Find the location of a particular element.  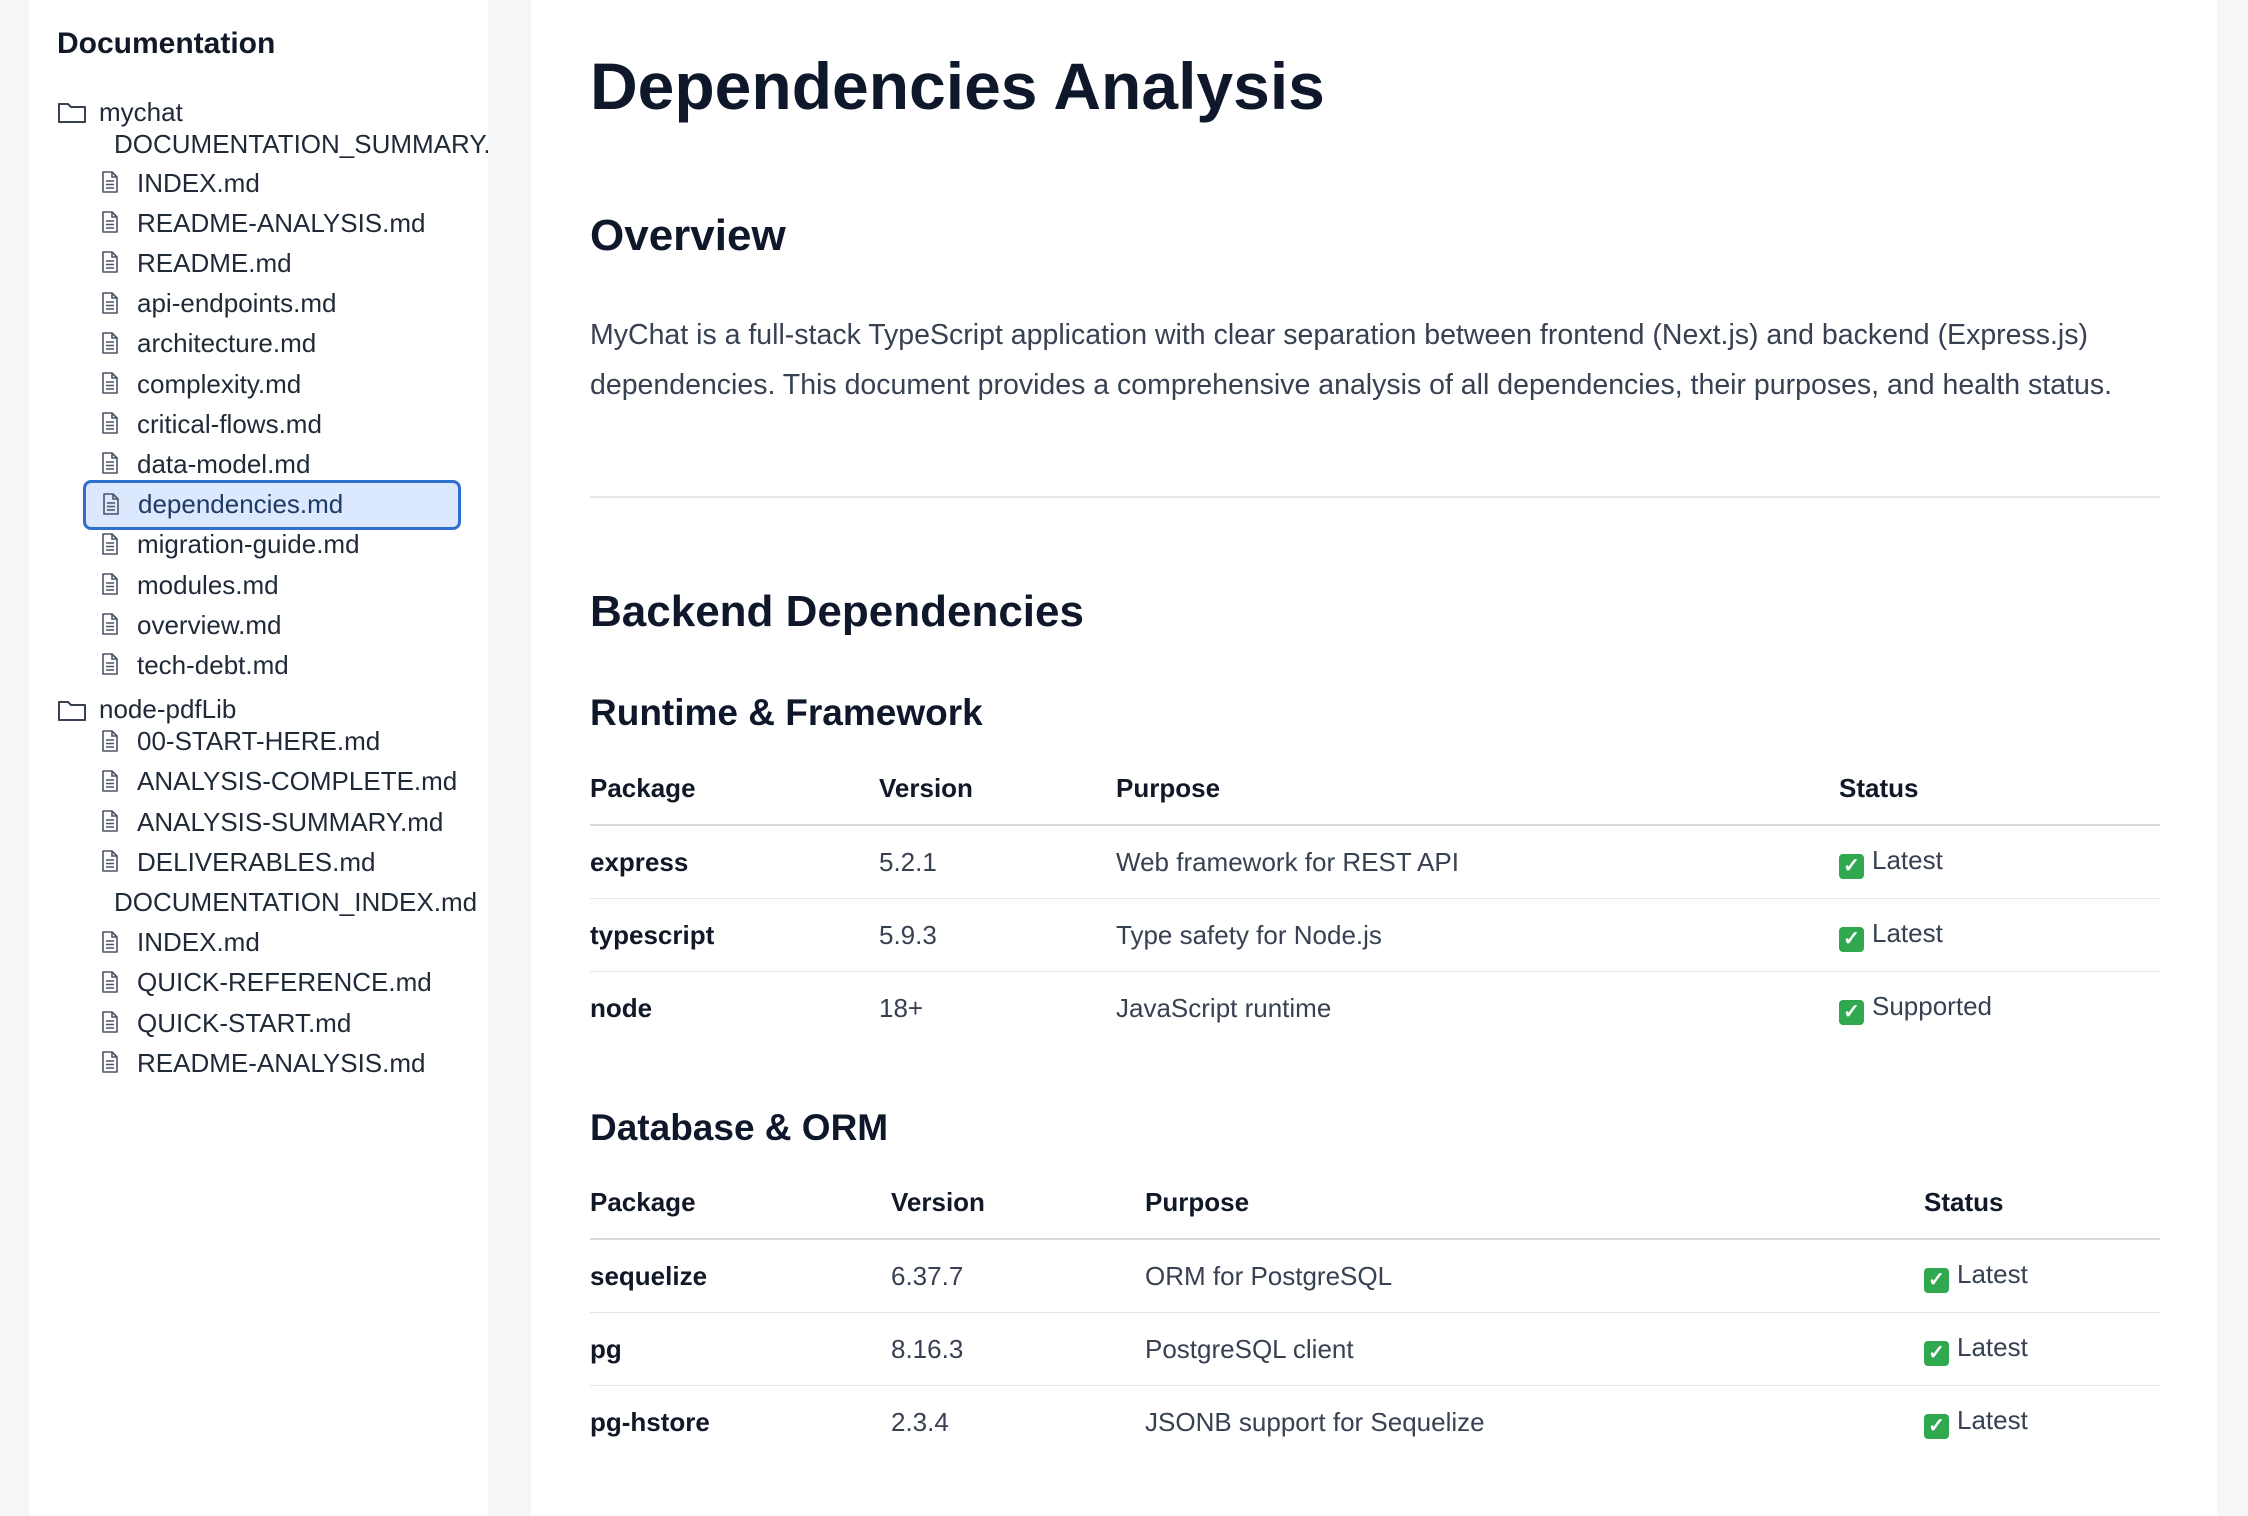

package-version: 2.3.4 is located at coordinates (920, 1421).